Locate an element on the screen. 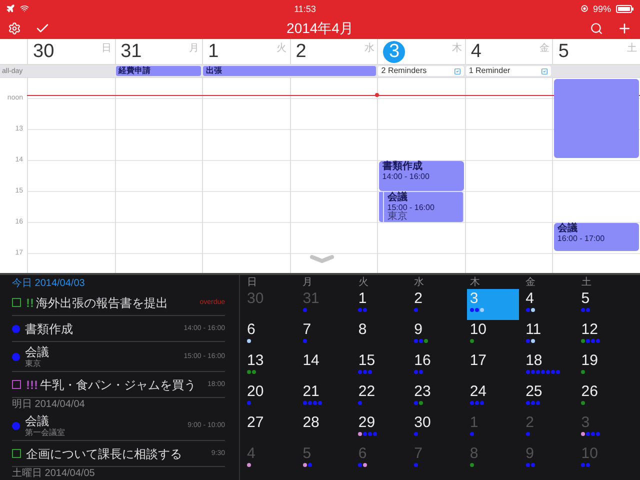 The height and width of the screenshot is (480, 640). month-day: 30 is located at coordinates (437, 428).